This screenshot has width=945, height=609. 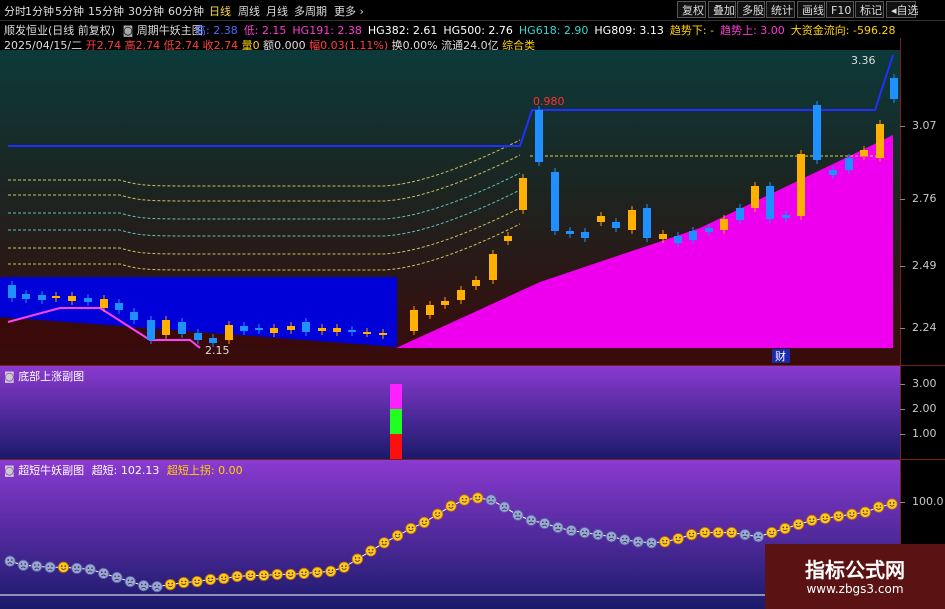 What do you see at coordinates (277, 11) in the screenshot?
I see `timeframe-8: 月线` at bounding box center [277, 11].